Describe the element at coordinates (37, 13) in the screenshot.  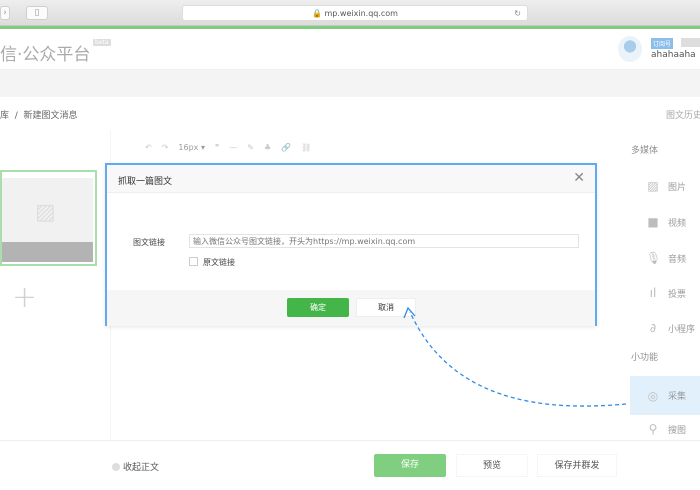
I see `sidebar-toggle-button: ▯` at that location.